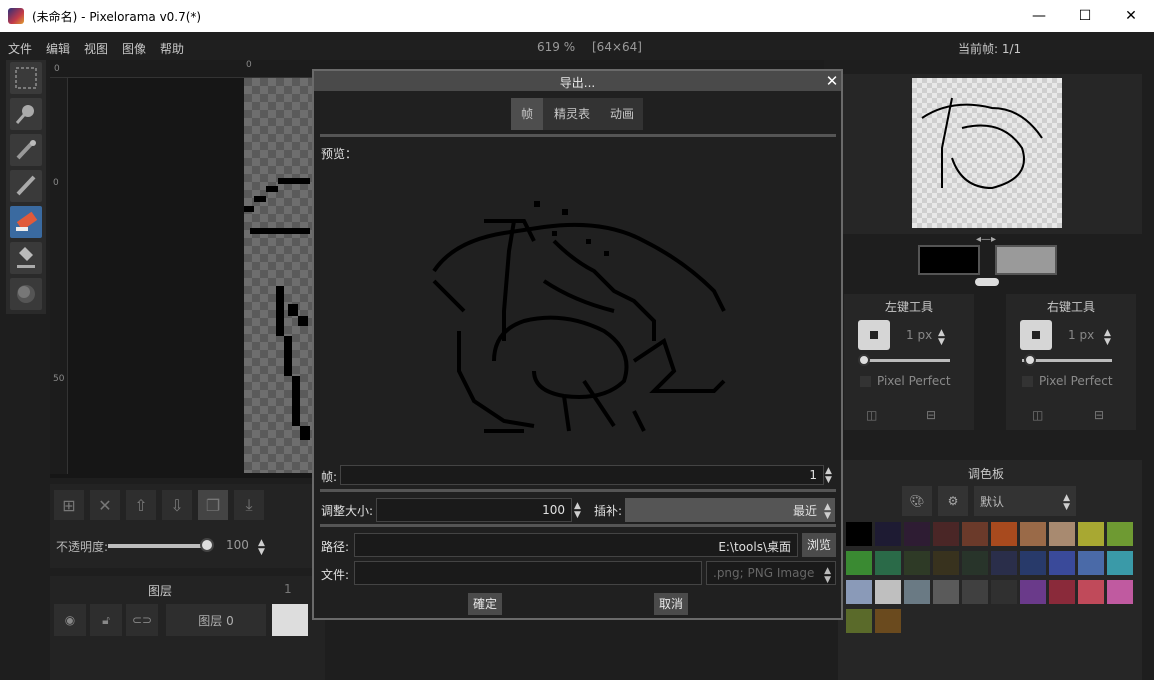  I want to click on menu-help: 帮助, so click(172, 48).